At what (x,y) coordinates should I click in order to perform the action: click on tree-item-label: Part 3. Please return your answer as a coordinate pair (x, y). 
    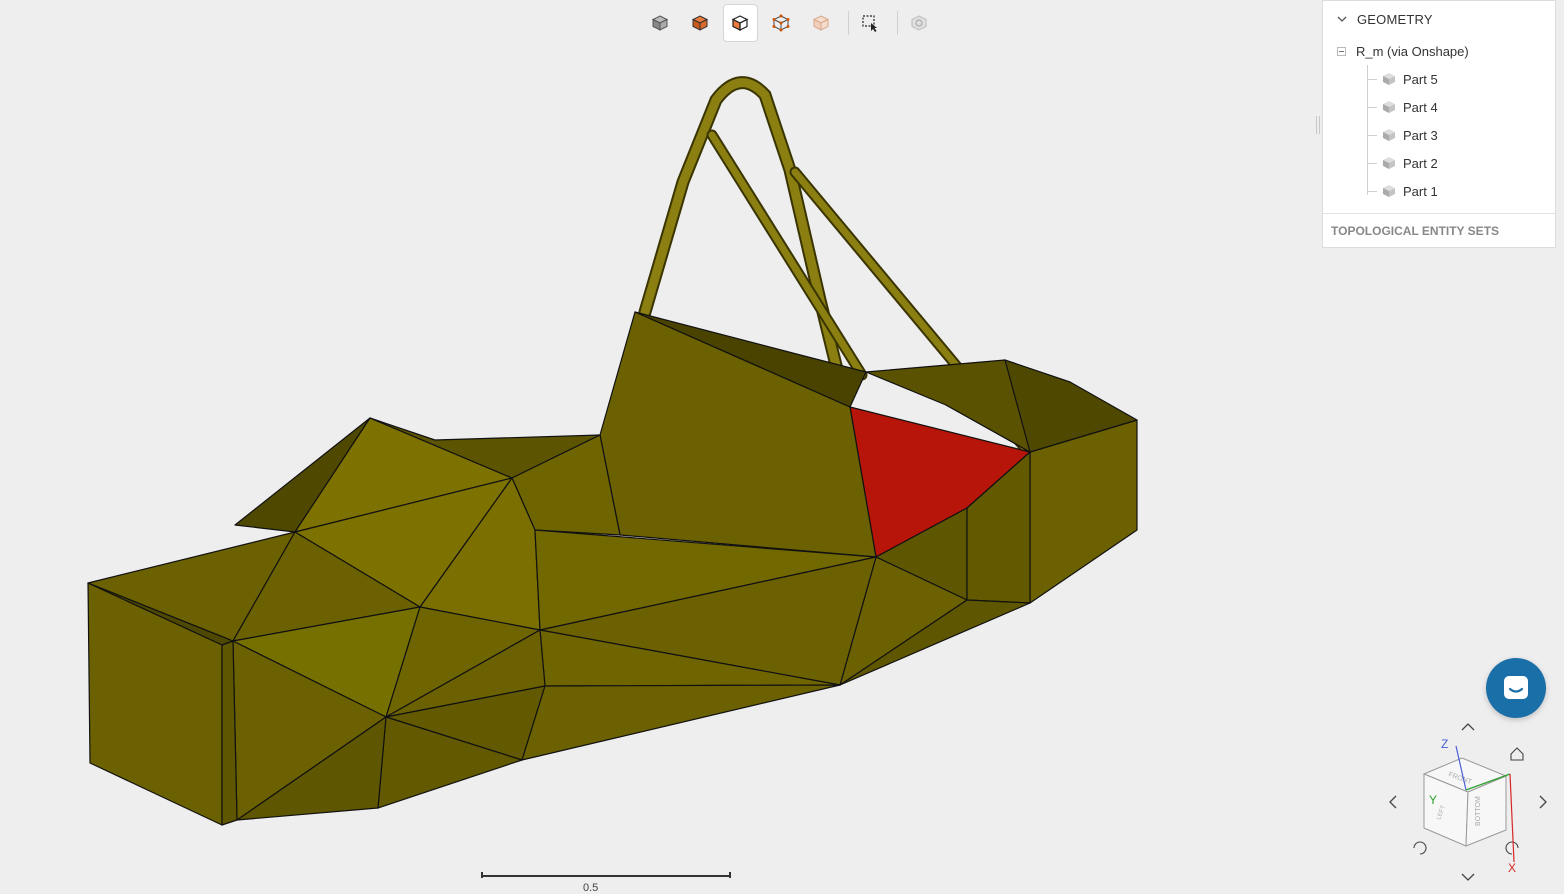
    Looking at the image, I should click on (1420, 135).